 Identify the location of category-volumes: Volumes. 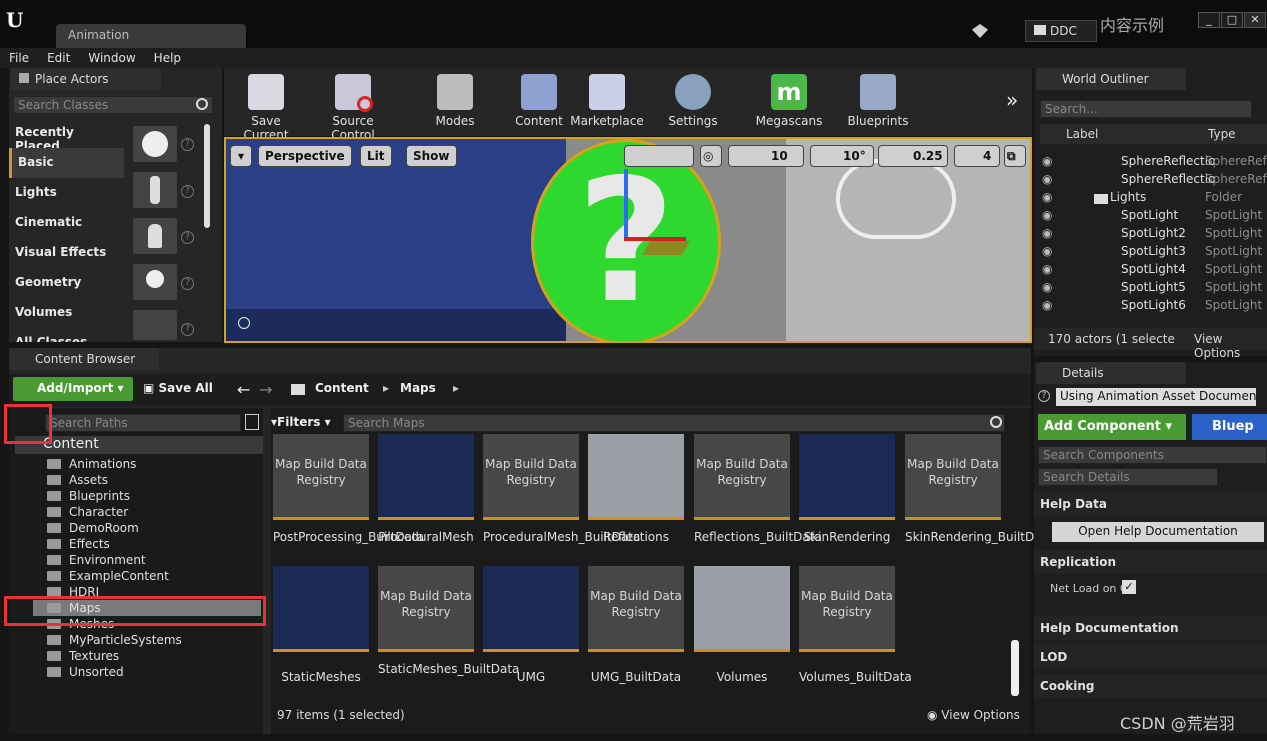
(66, 313).